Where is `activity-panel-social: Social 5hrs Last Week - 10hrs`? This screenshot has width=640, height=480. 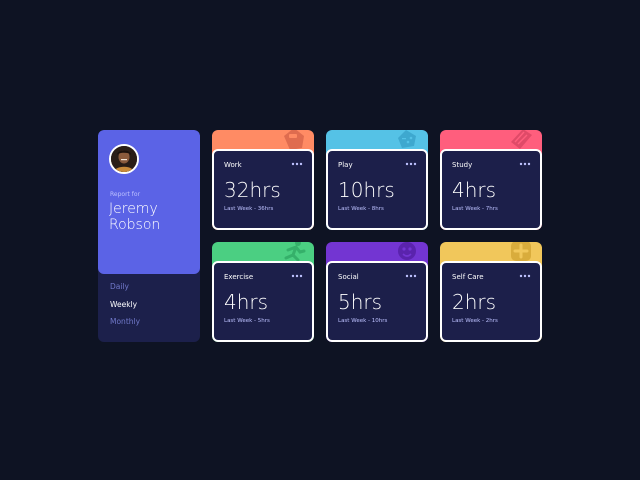
activity-panel-social: Social 5hrs Last Week - 10hrs is located at coordinates (377, 301).